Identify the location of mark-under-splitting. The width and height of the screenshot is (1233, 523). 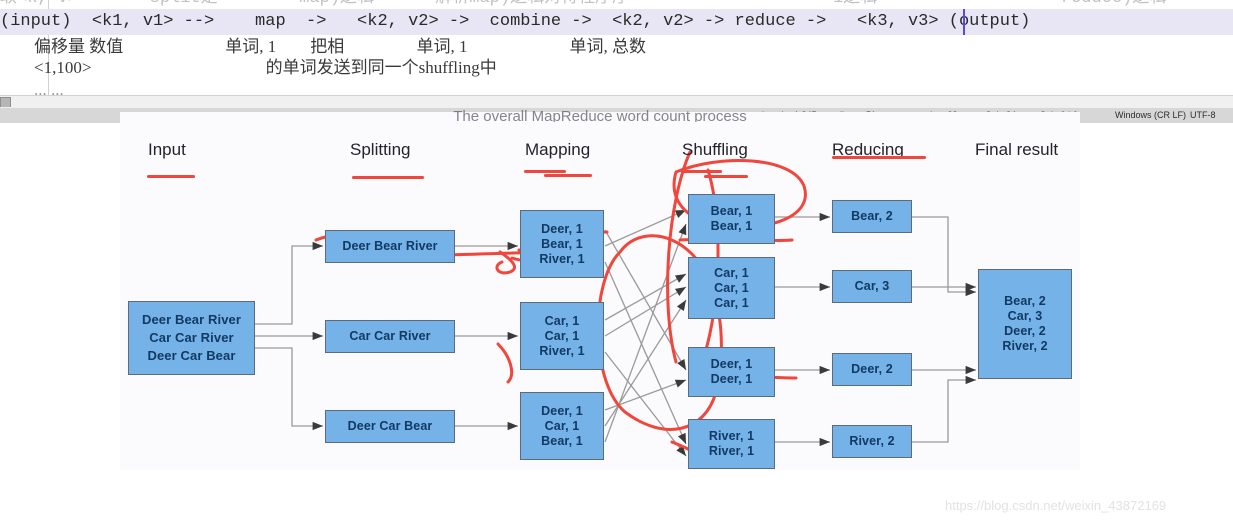
(388, 177).